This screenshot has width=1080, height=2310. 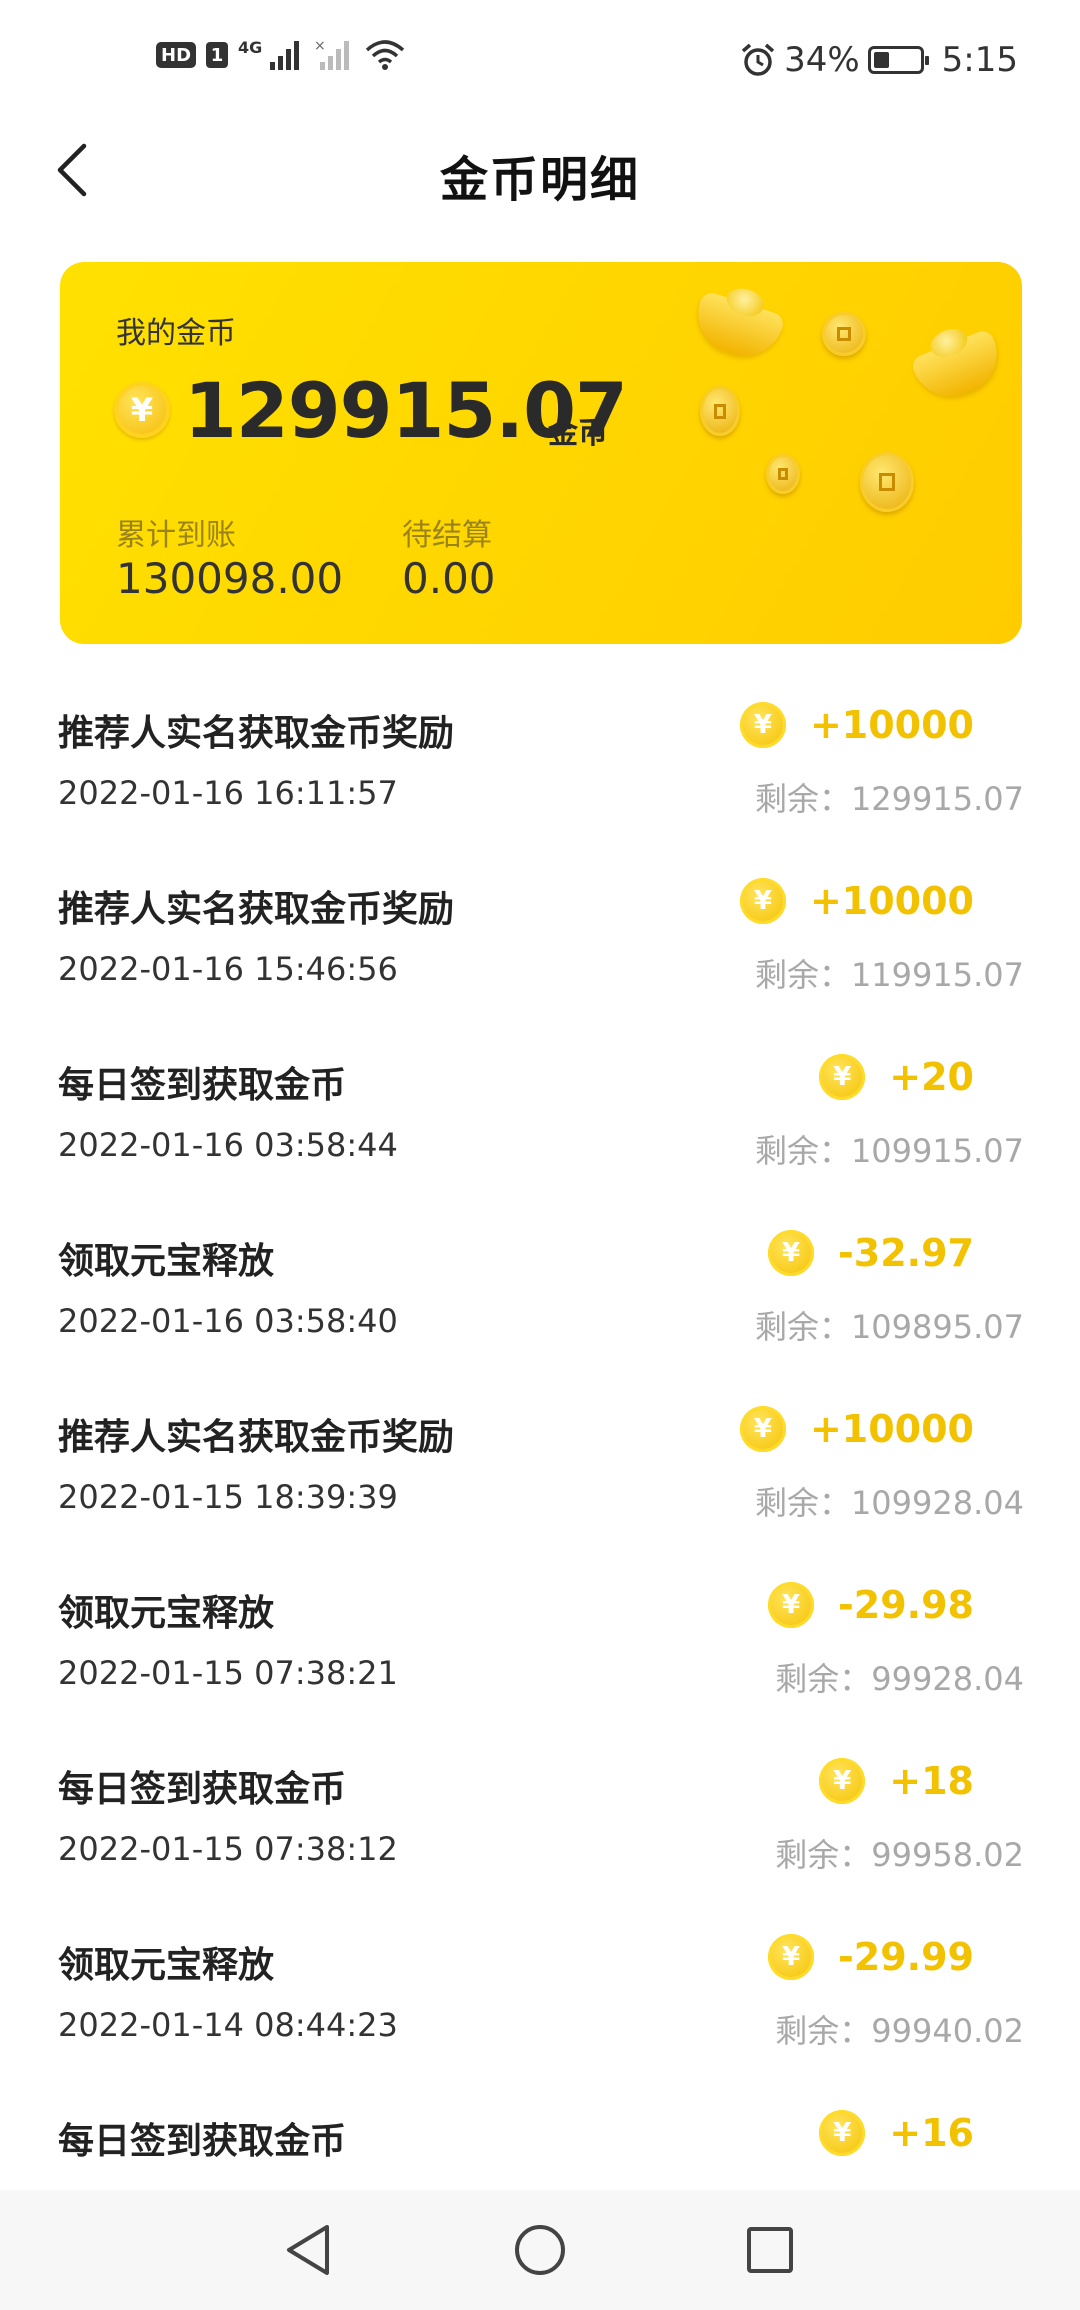 What do you see at coordinates (899, 1855) in the screenshot?
I see `remaining-balance: 剩余：99958.02` at bounding box center [899, 1855].